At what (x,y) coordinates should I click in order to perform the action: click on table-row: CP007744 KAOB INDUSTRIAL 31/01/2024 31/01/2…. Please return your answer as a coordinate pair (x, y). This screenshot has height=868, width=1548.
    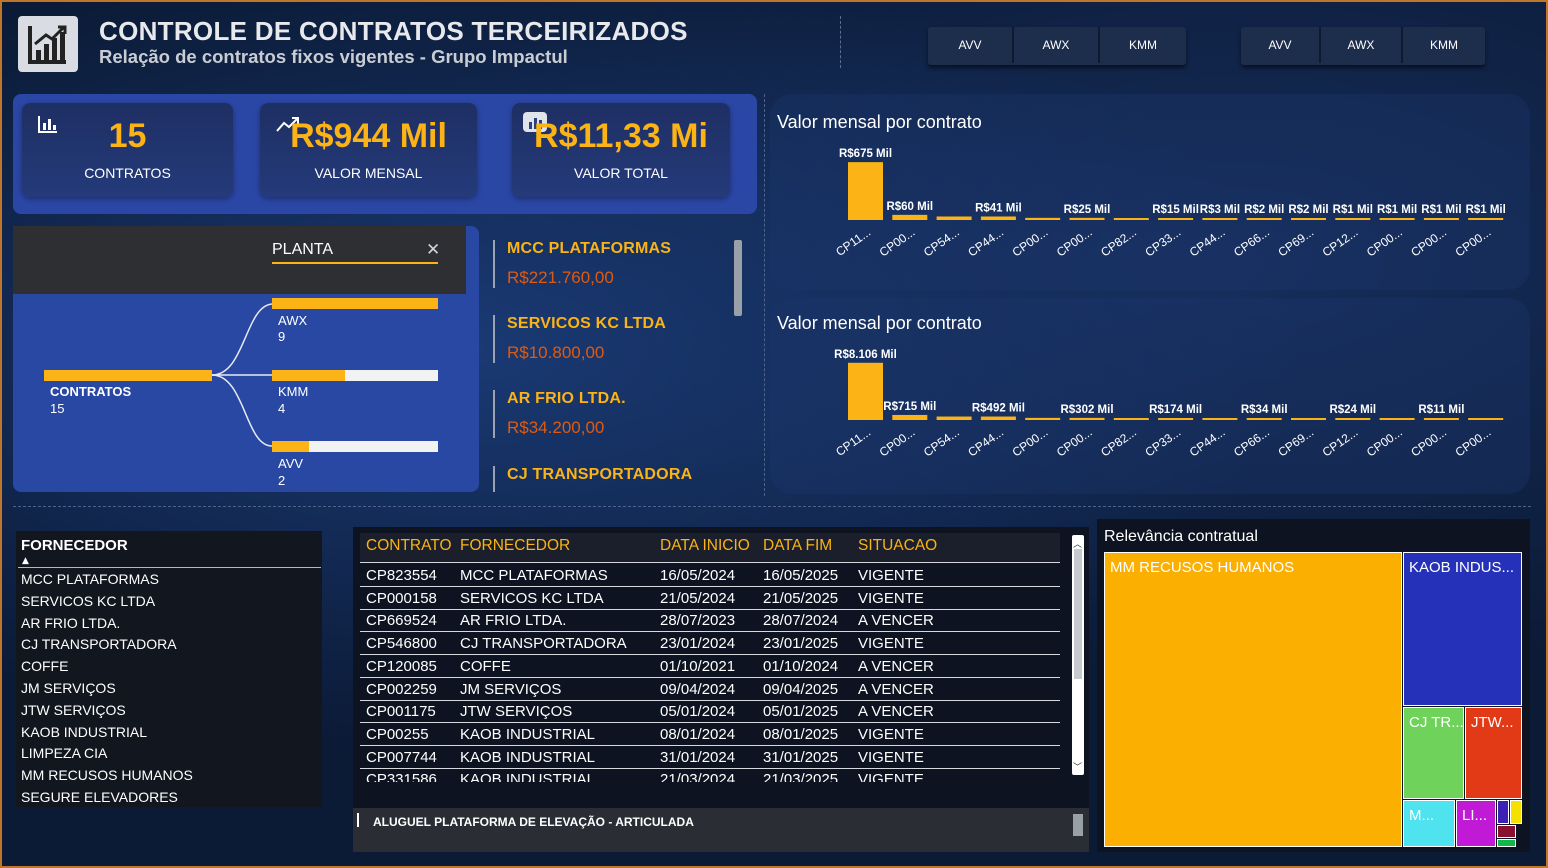
    Looking at the image, I should click on (710, 758).